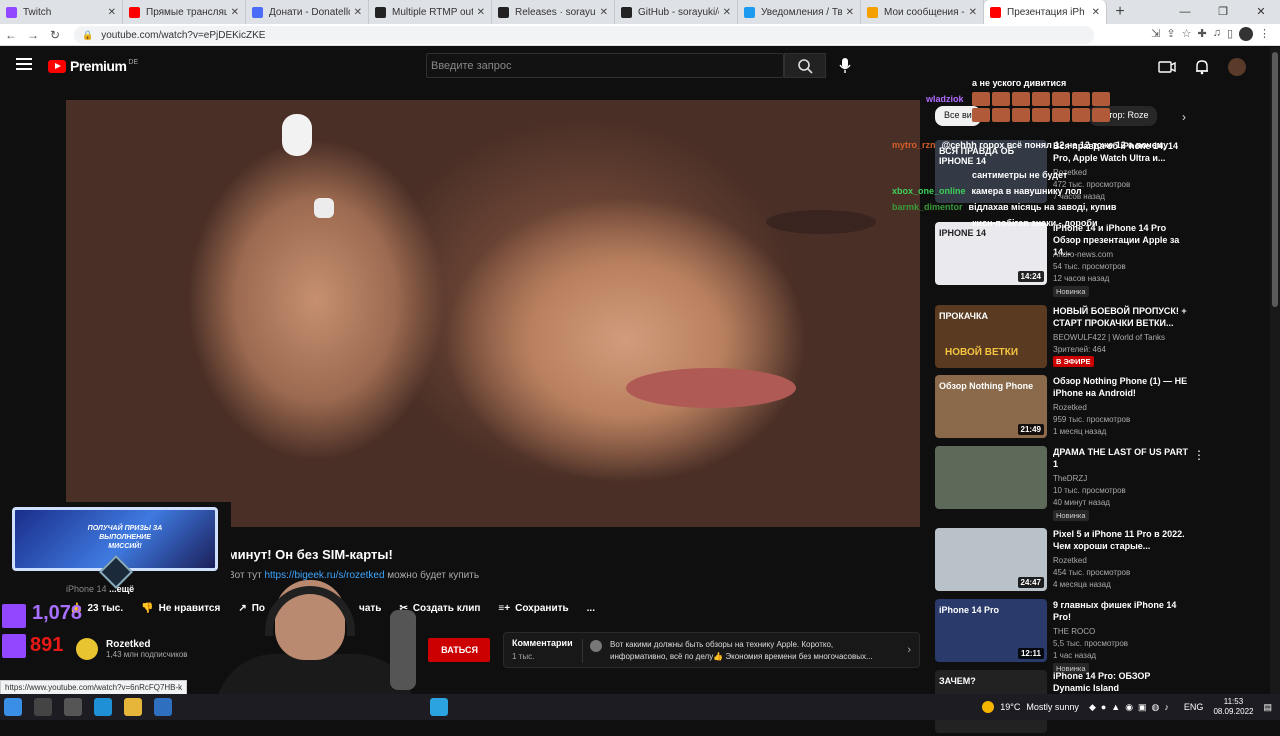  I want to click on back-icon: ←, so click(11, 35).